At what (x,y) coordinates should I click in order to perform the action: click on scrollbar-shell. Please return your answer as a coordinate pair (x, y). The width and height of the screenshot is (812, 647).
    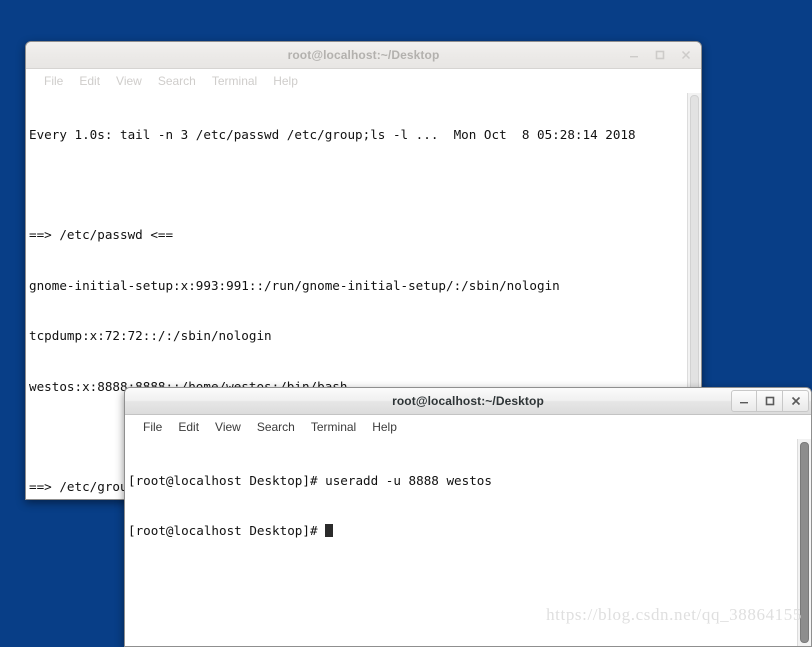
    Looking at the image, I should click on (804, 542).